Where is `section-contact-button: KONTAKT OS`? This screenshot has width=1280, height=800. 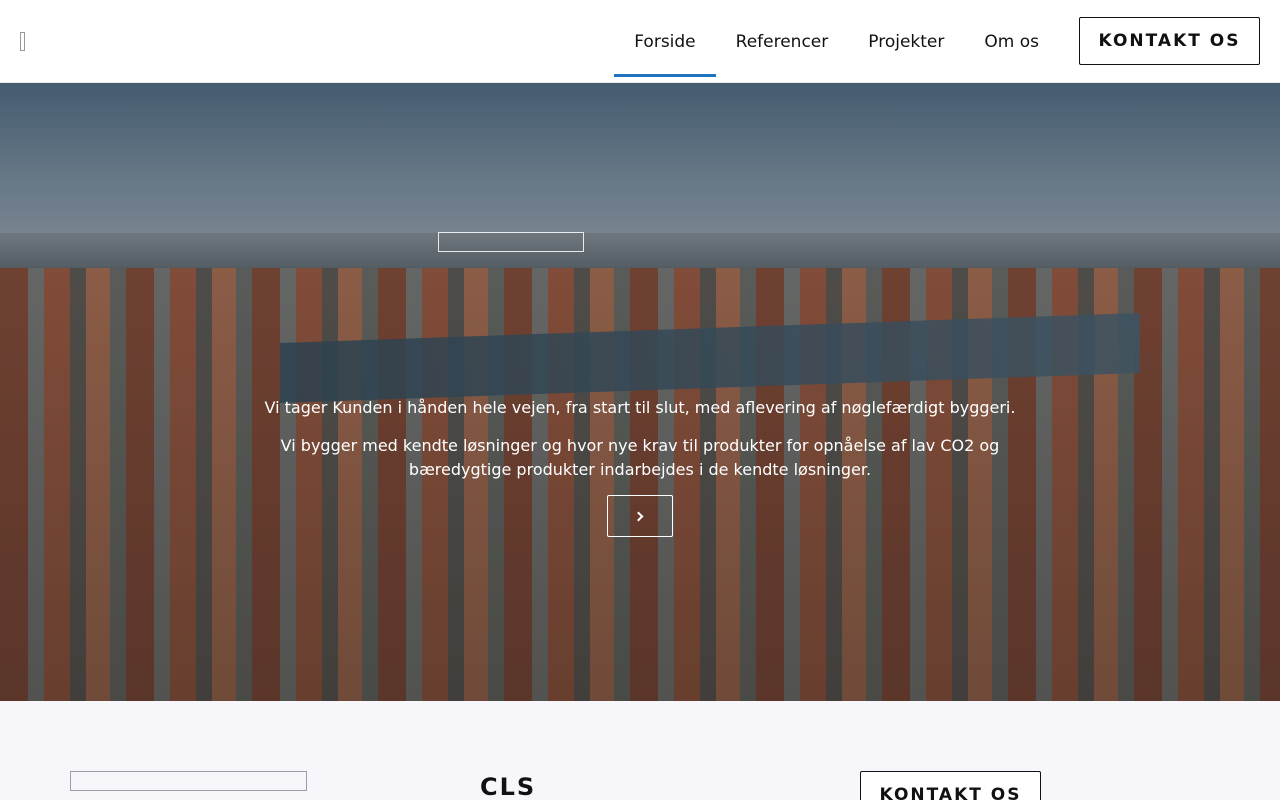
section-contact-button: KONTAKT OS is located at coordinates (950, 785).